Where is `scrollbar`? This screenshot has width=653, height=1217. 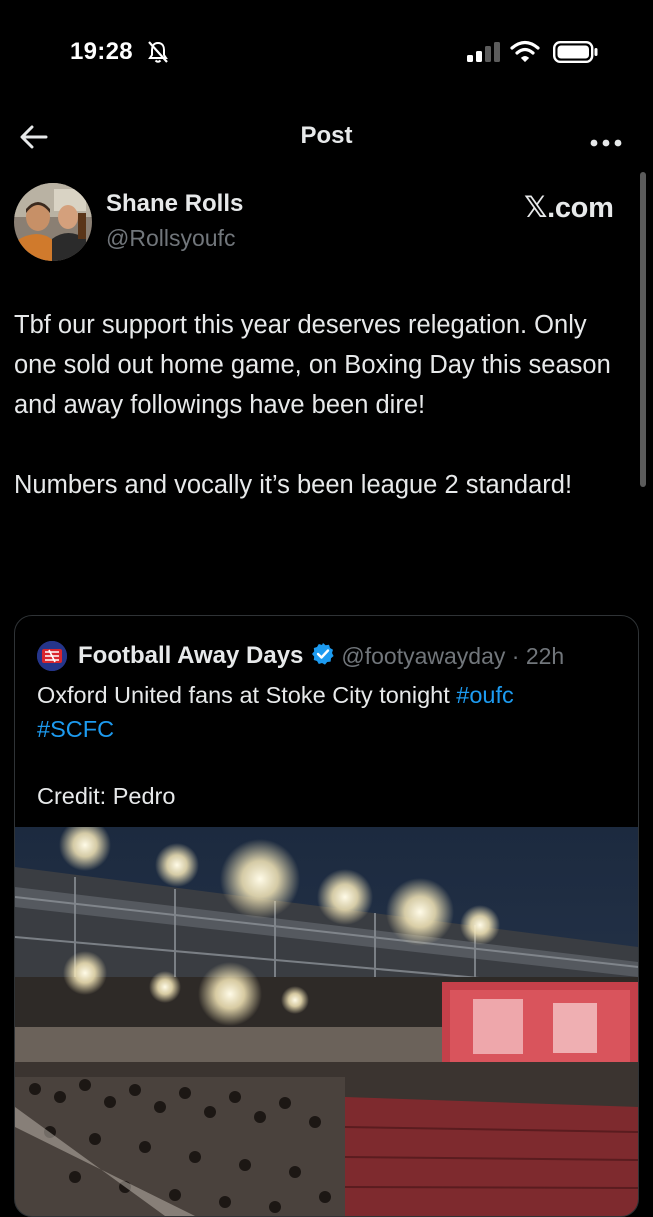
scrollbar is located at coordinates (643, 329).